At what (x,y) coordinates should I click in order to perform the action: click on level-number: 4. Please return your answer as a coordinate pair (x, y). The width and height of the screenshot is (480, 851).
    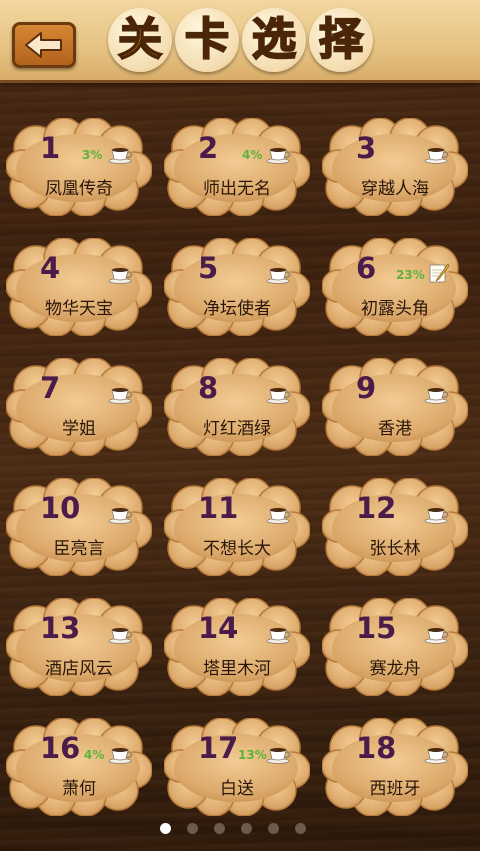
    Looking at the image, I should click on (50, 268).